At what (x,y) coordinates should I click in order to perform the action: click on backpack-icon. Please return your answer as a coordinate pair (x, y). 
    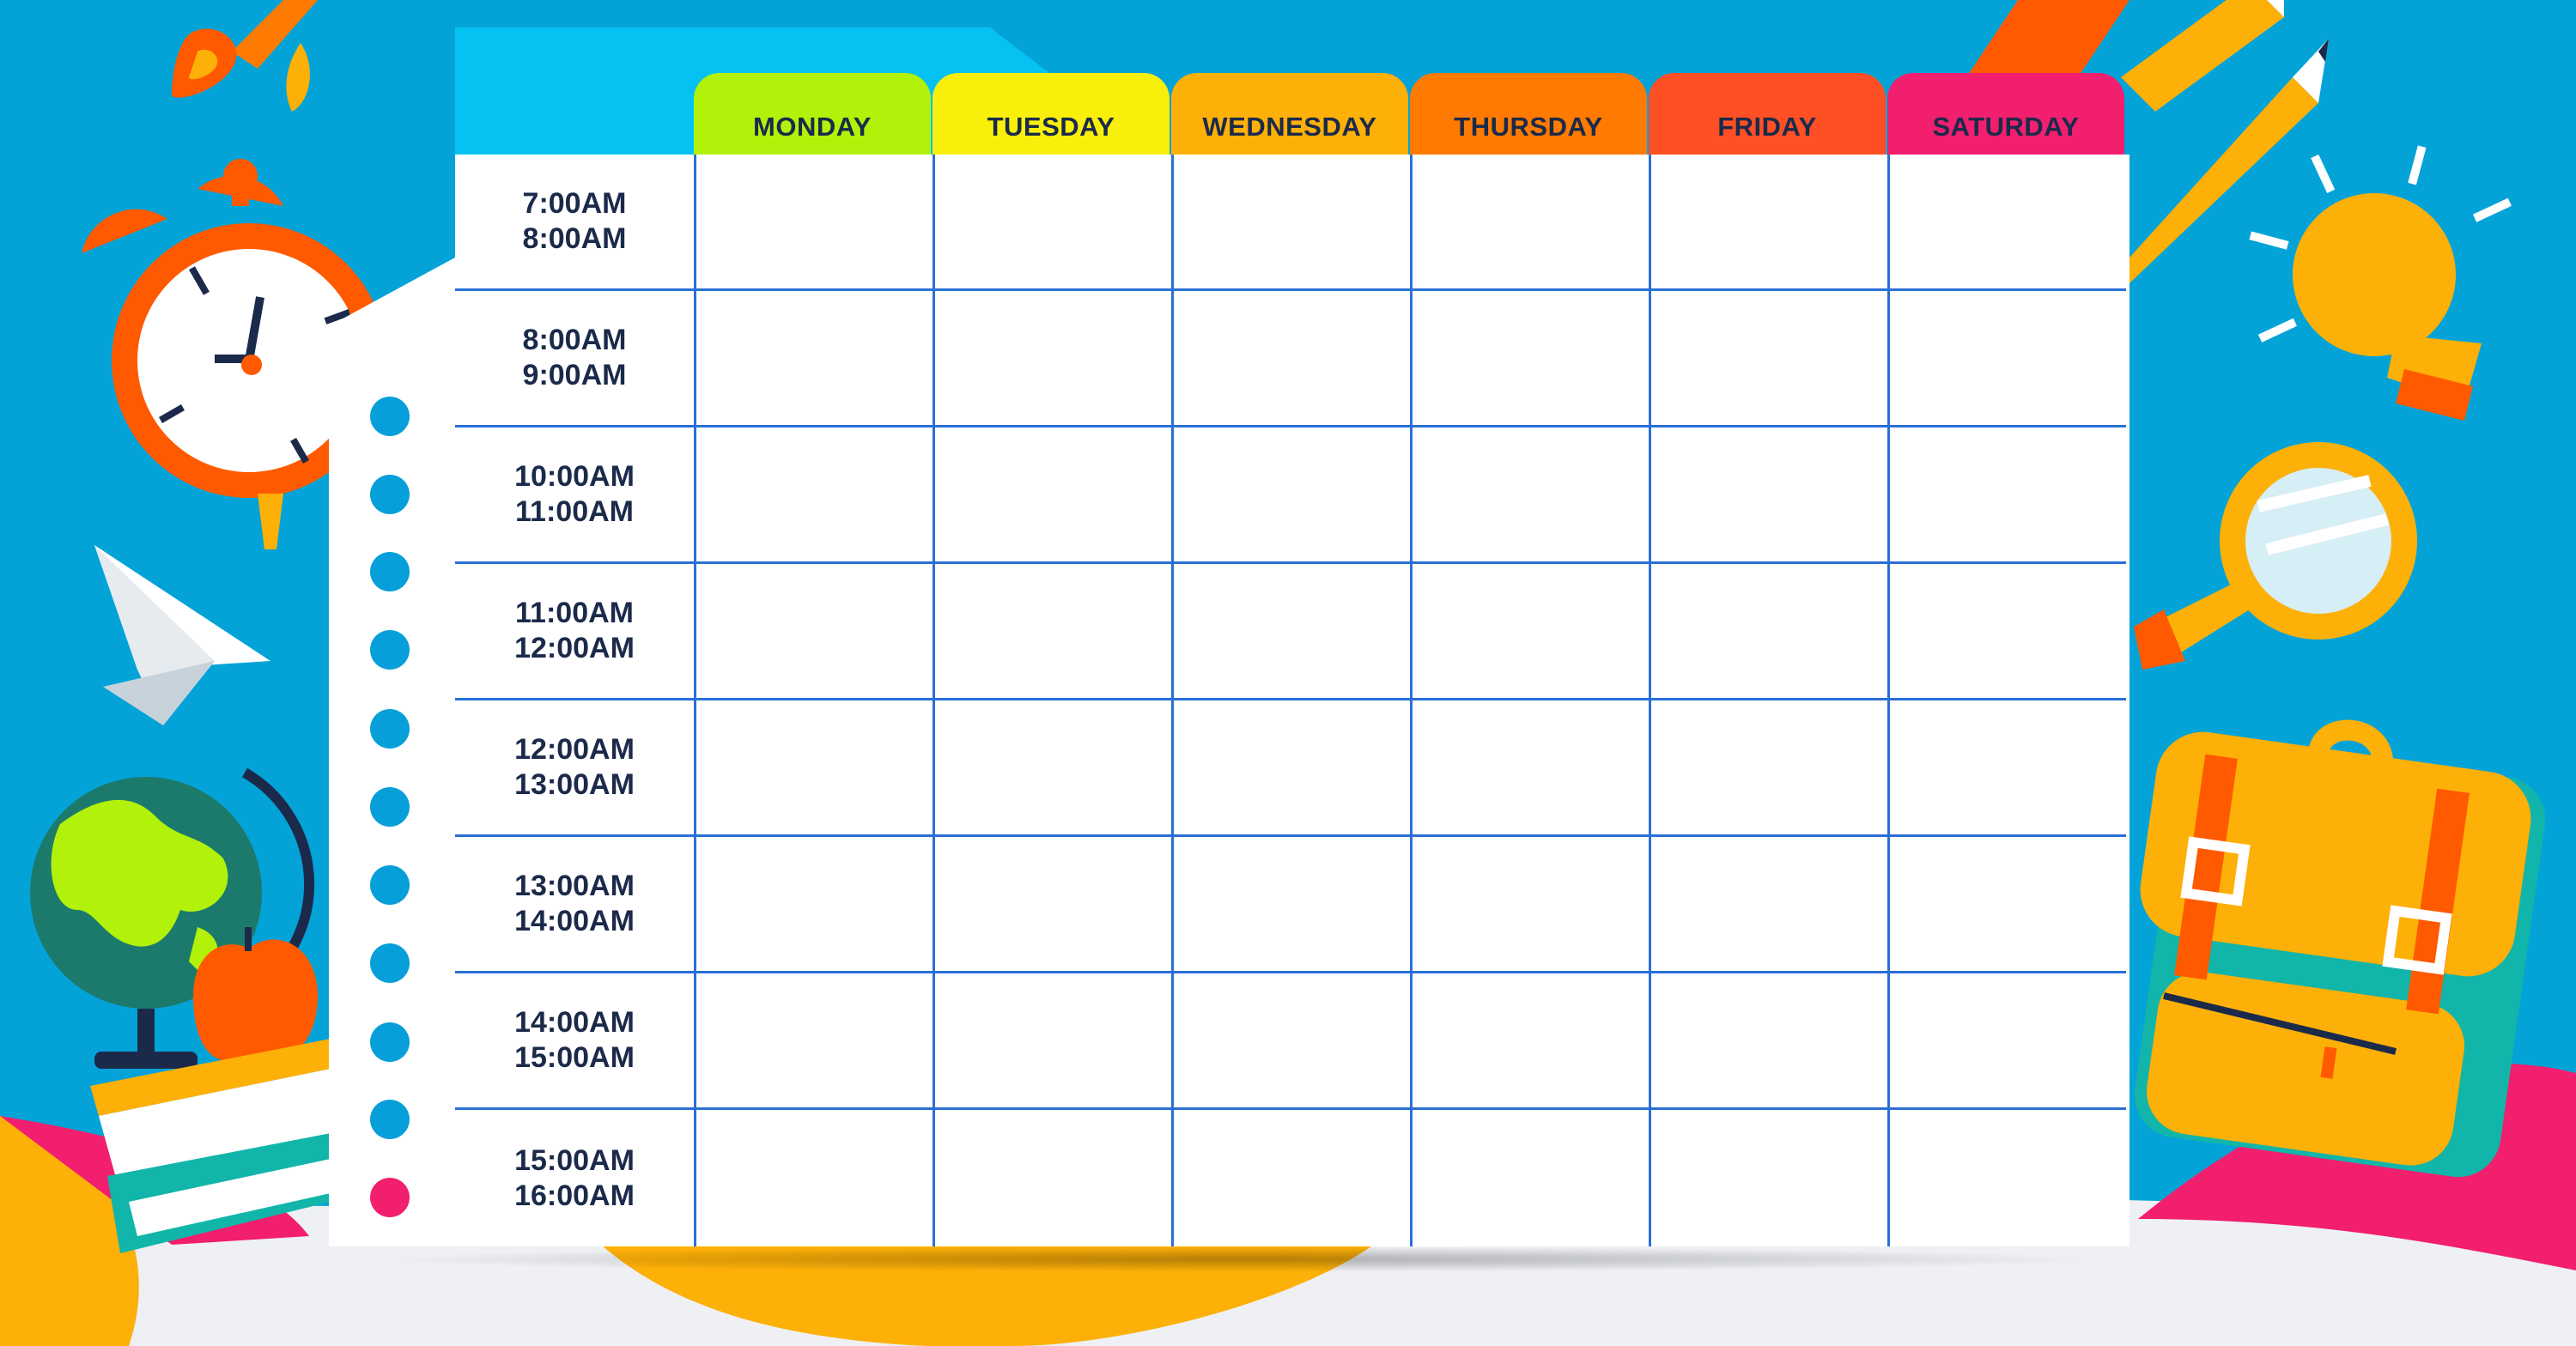
    Looking at the image, I should click on (2340, 948).